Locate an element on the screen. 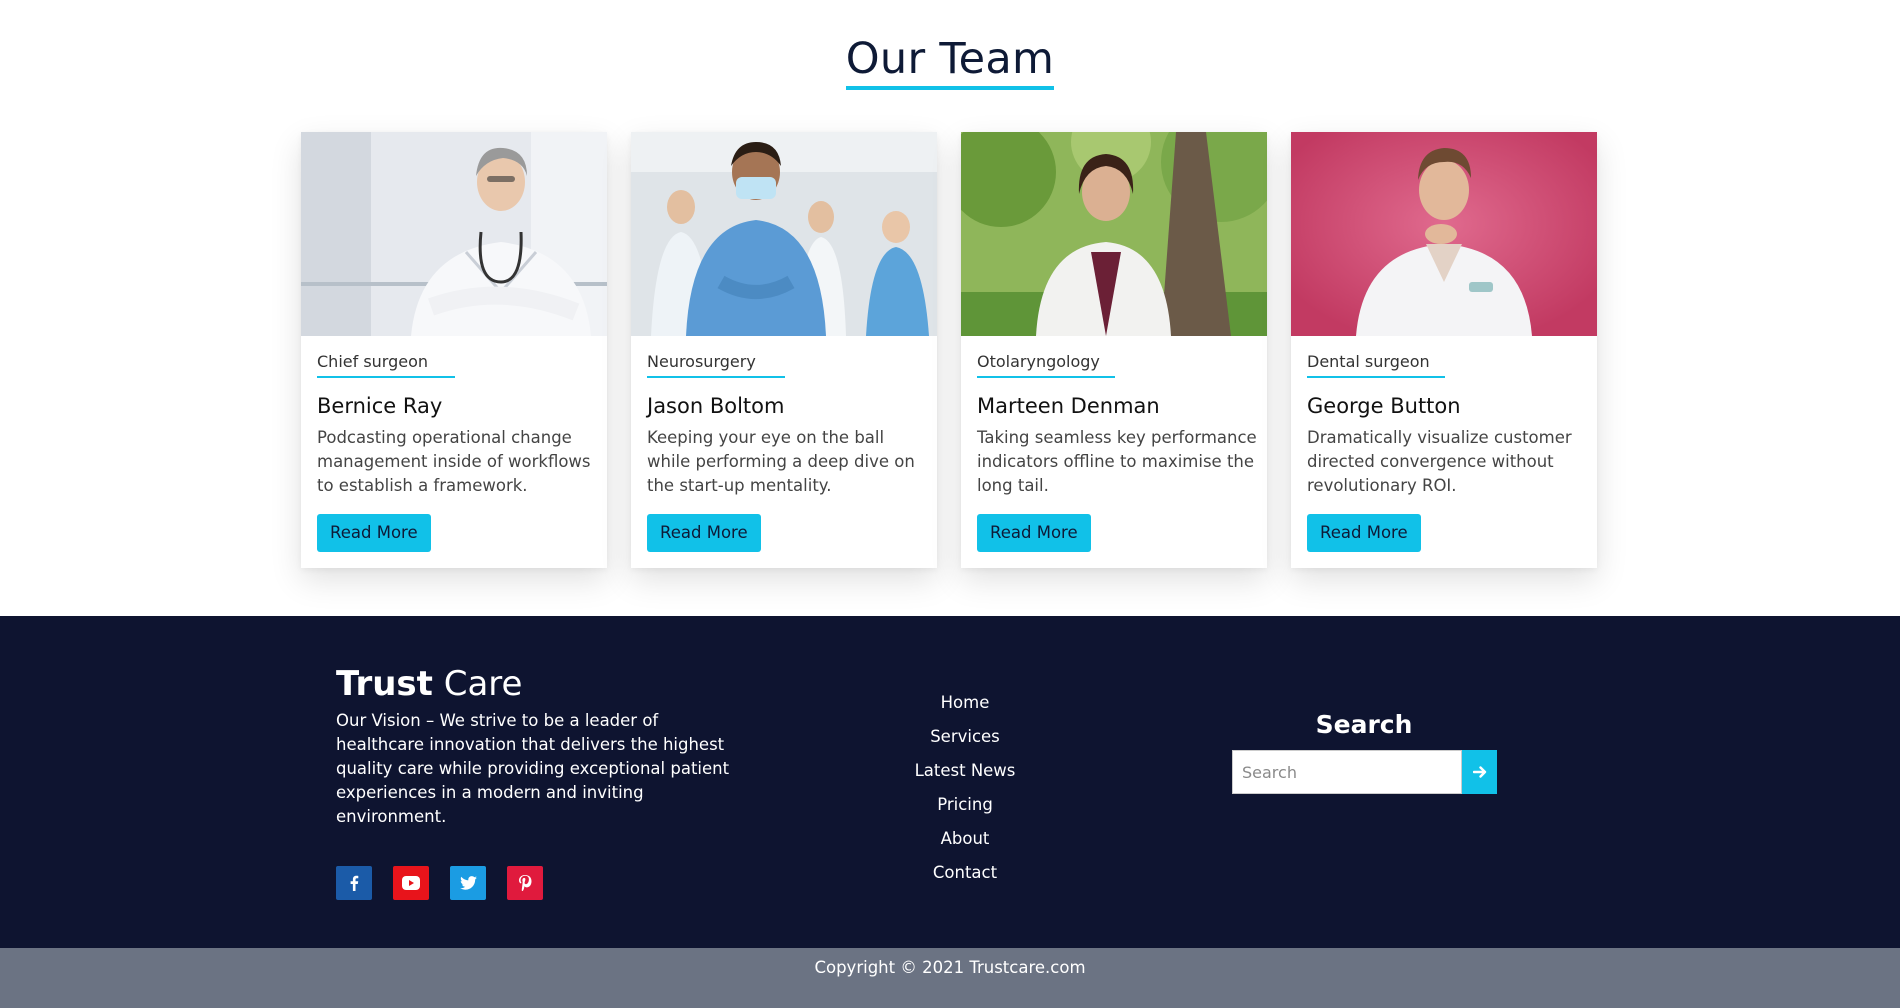  member-role: Chief surgeon is located at coordinates (386, 365).